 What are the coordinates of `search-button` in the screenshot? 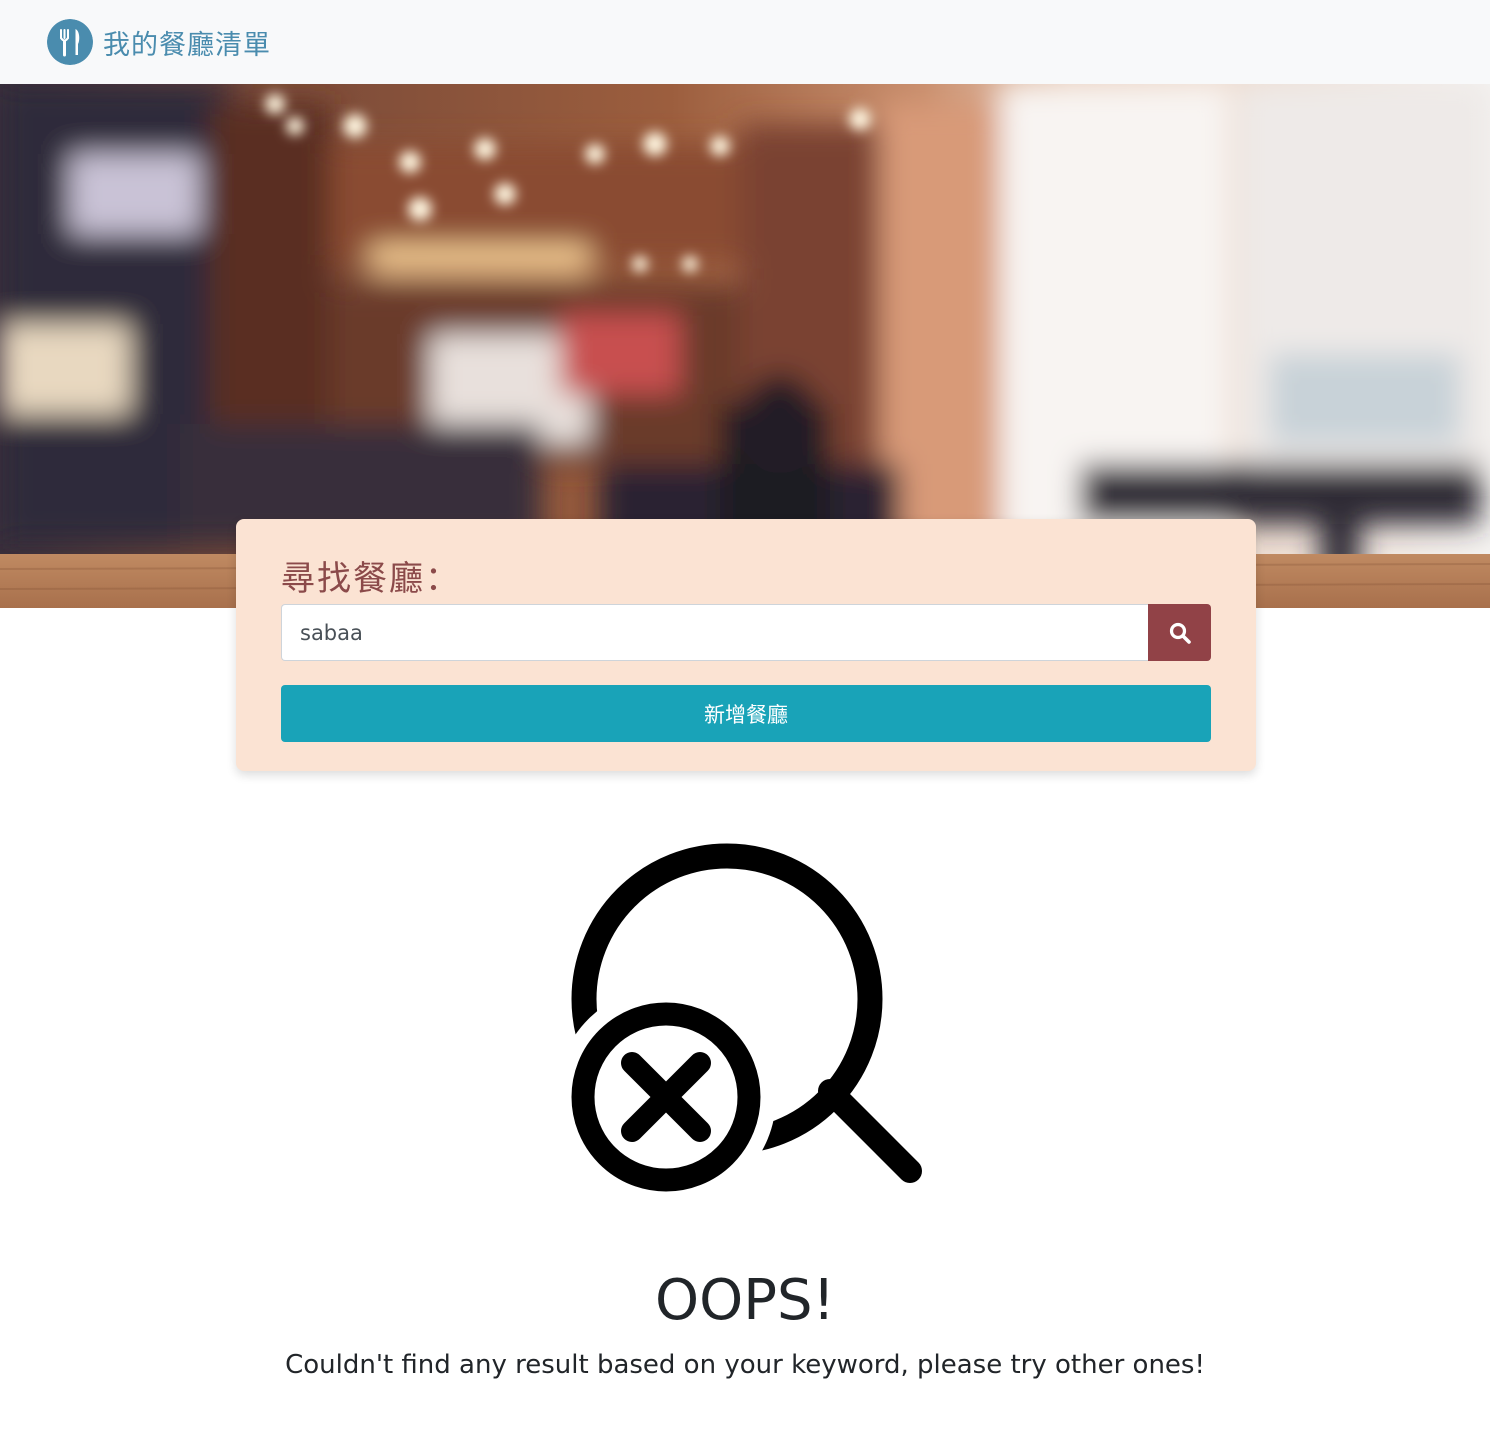 It's located at (1179, 632).